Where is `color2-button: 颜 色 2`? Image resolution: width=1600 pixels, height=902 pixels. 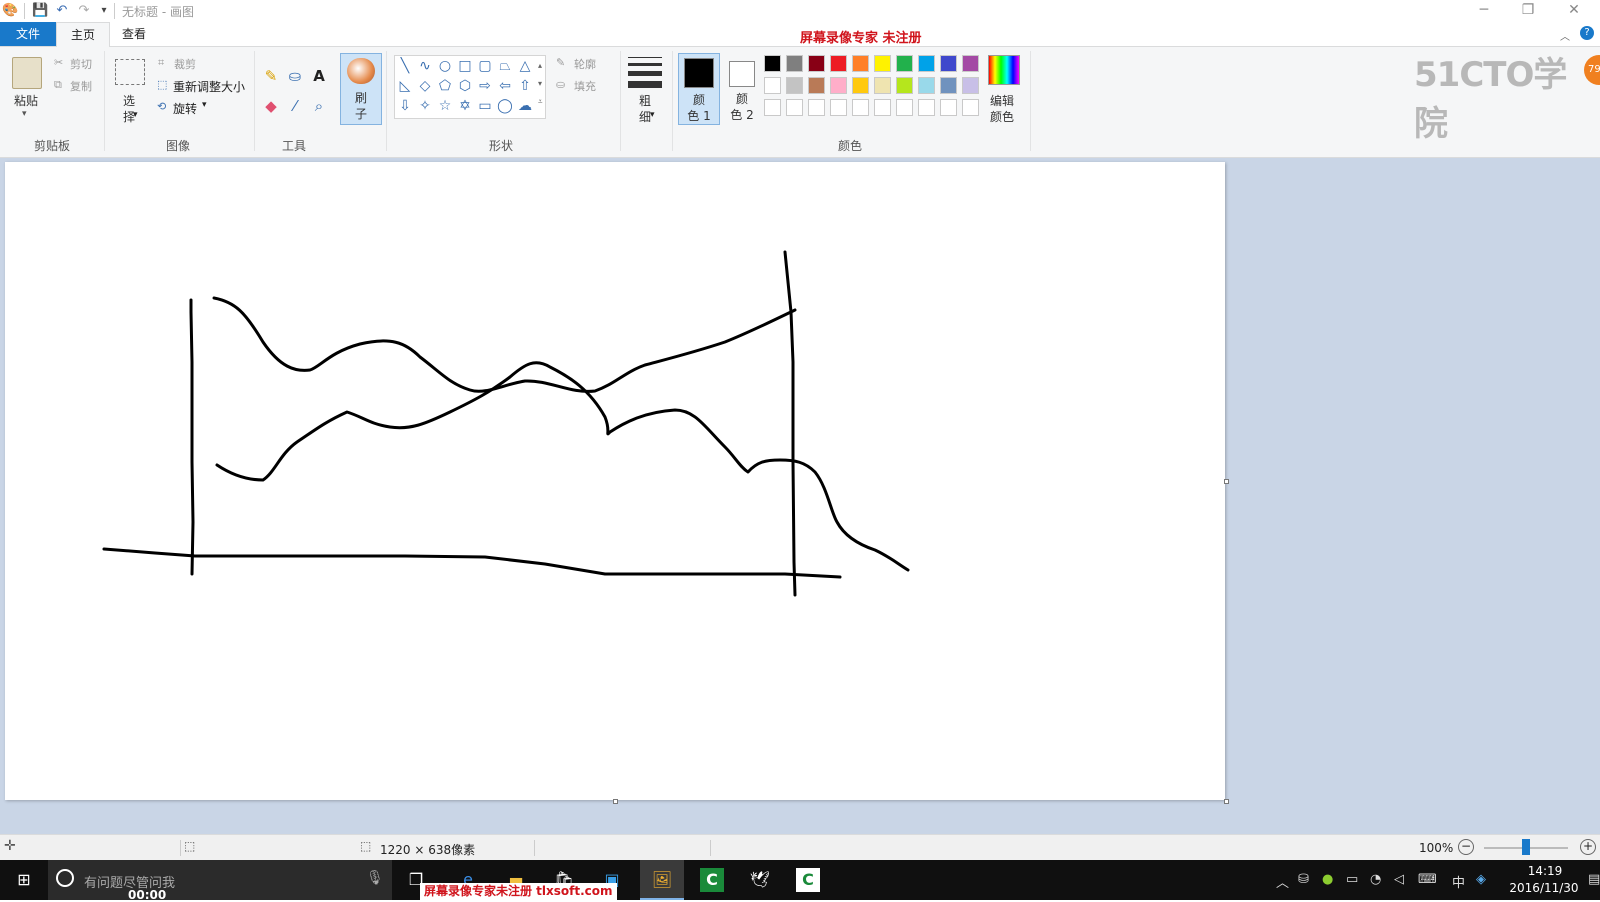
color2-button: 颜 色 2 is located at coordinates (742, 88).